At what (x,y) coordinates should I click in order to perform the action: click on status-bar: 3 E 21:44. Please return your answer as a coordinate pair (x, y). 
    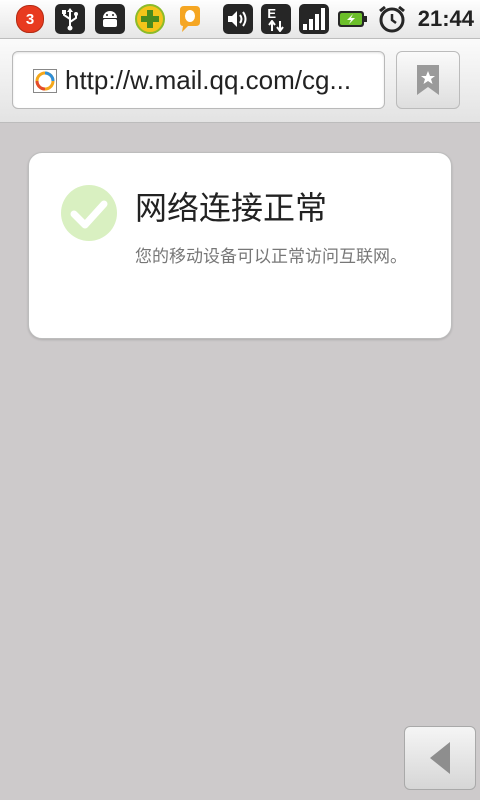
    Looking at the image, I should click on (240, 19).